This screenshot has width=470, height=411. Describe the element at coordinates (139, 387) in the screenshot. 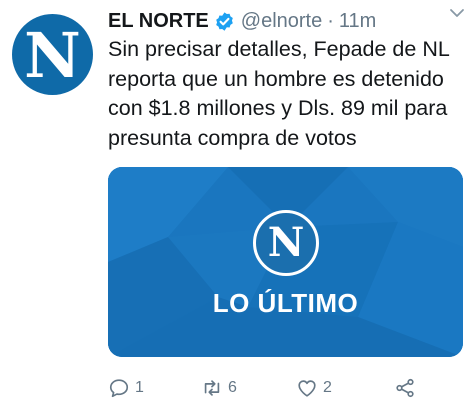

I see `reply-count: 1` at that location.